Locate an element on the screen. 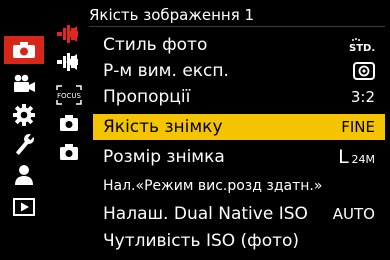 This screenshot has width=390, height=260. image-quality-red-icon is located at coordinates (69, 36).